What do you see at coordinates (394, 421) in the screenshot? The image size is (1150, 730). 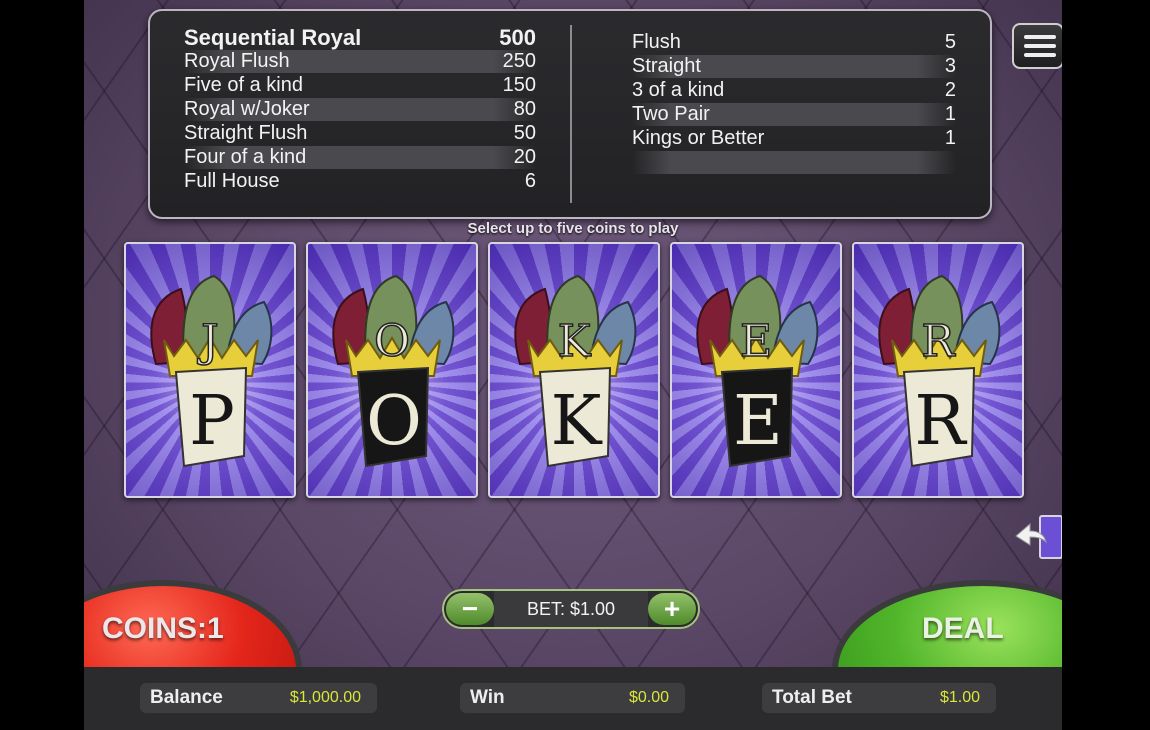 I see `card-banner-letter: O` at bounding box center [394, 421].